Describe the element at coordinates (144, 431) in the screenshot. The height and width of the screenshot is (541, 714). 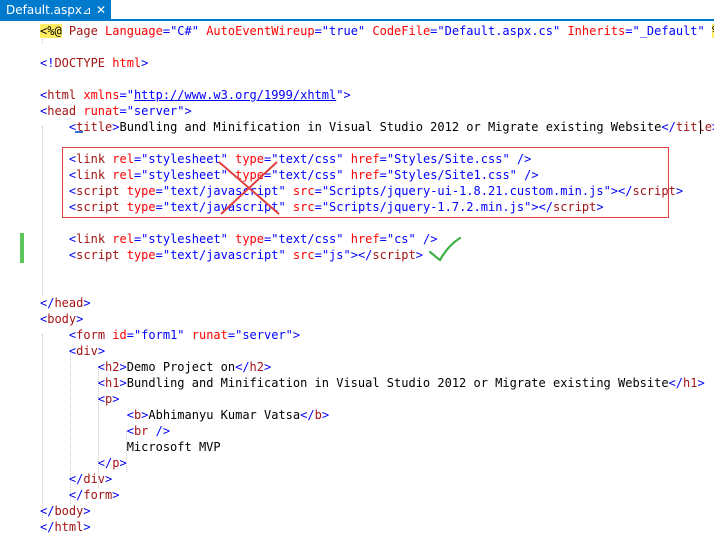
I see `code-token: br` at that location.